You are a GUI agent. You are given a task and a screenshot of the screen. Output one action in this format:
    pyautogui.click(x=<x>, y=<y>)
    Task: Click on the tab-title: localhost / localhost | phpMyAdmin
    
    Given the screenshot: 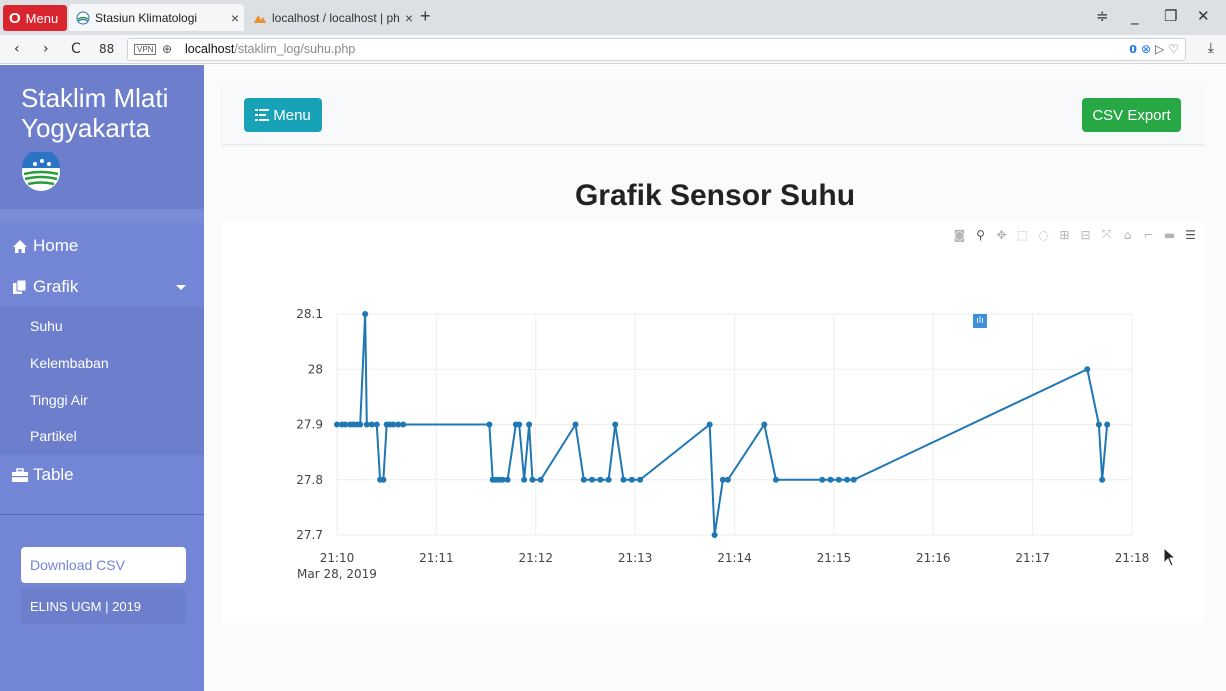 What is the action you would take?
    pyautogui.click(x=336, y=17)
    